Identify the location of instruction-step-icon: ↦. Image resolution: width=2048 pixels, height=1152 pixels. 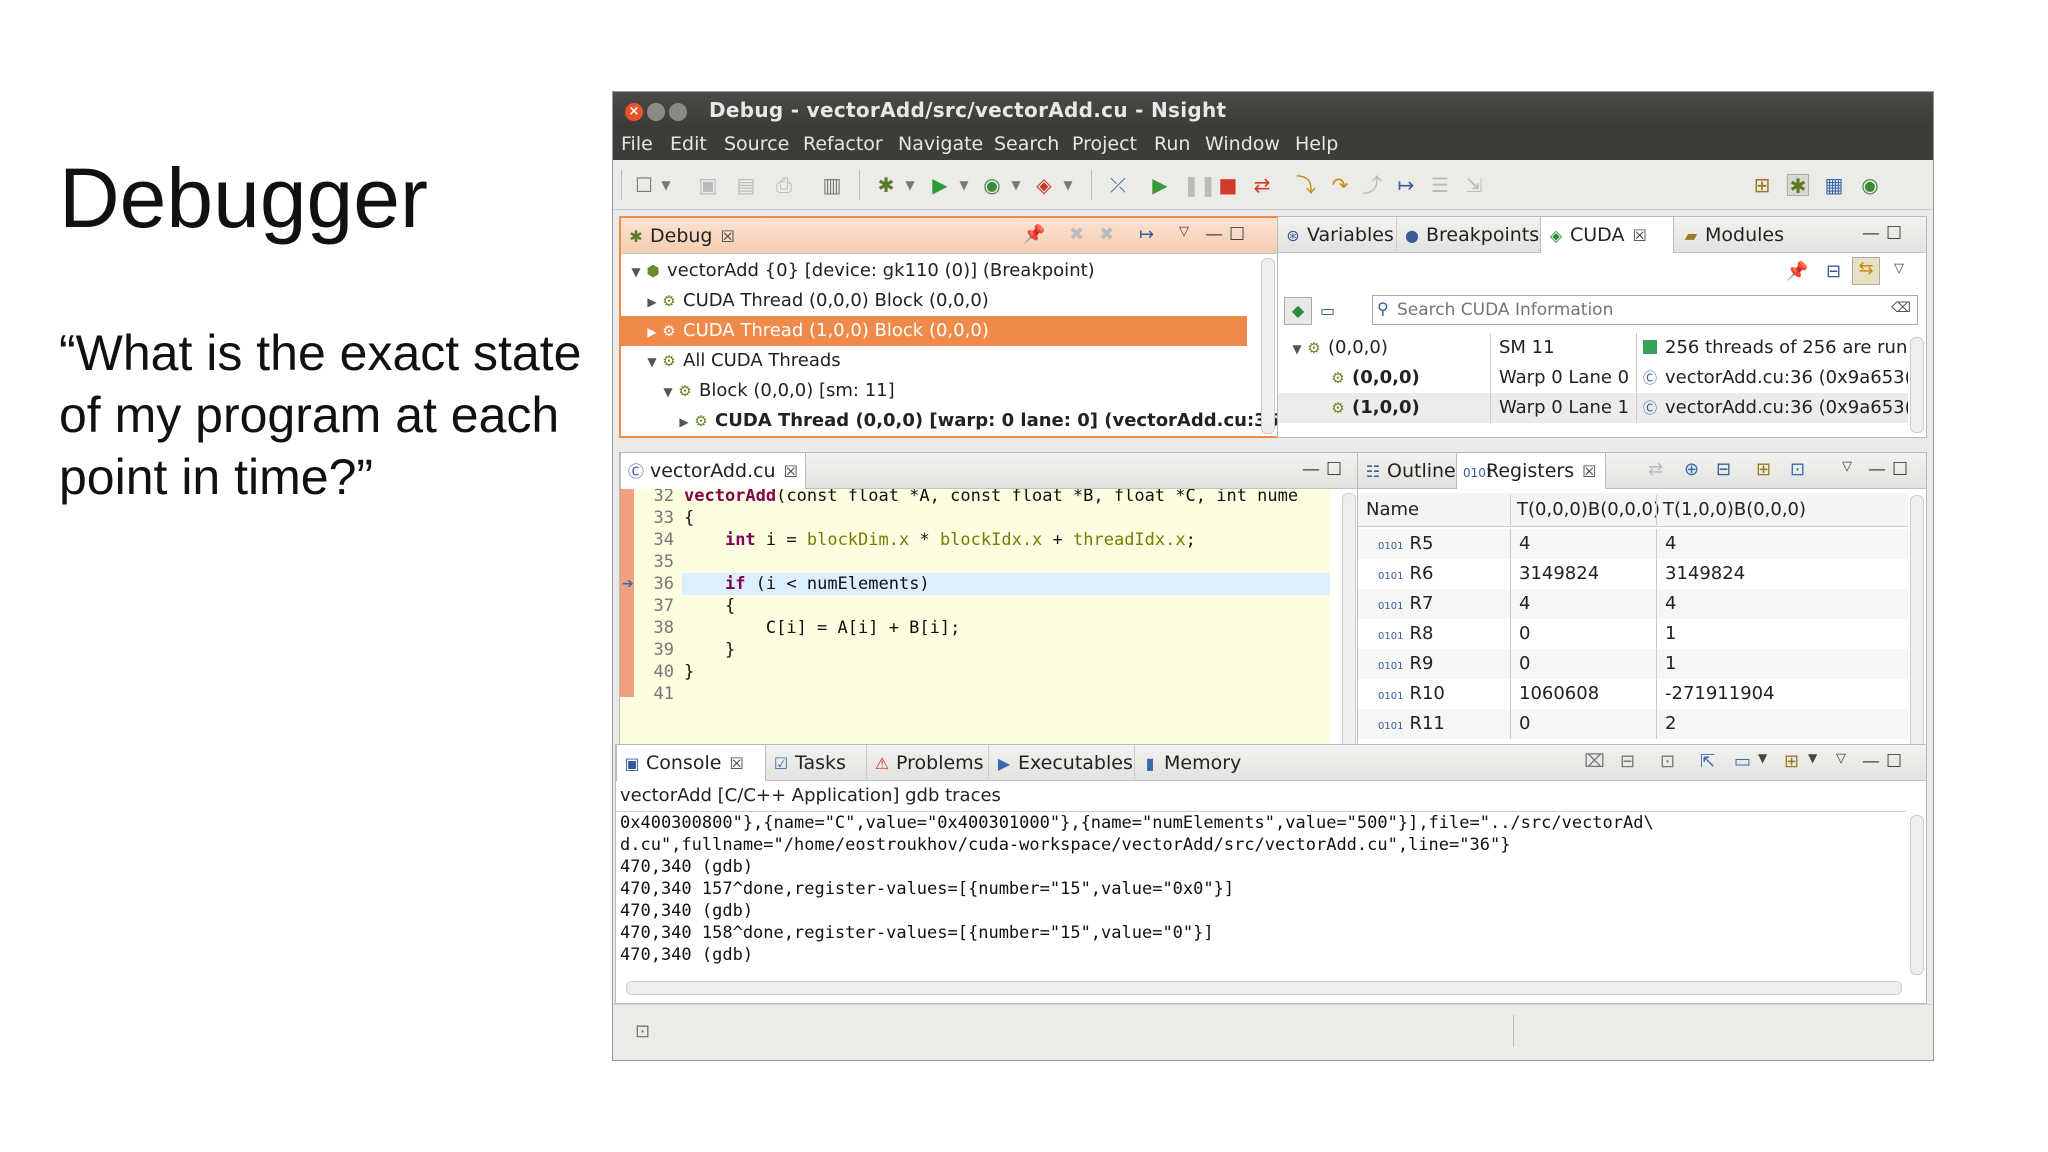
(1406, 185).